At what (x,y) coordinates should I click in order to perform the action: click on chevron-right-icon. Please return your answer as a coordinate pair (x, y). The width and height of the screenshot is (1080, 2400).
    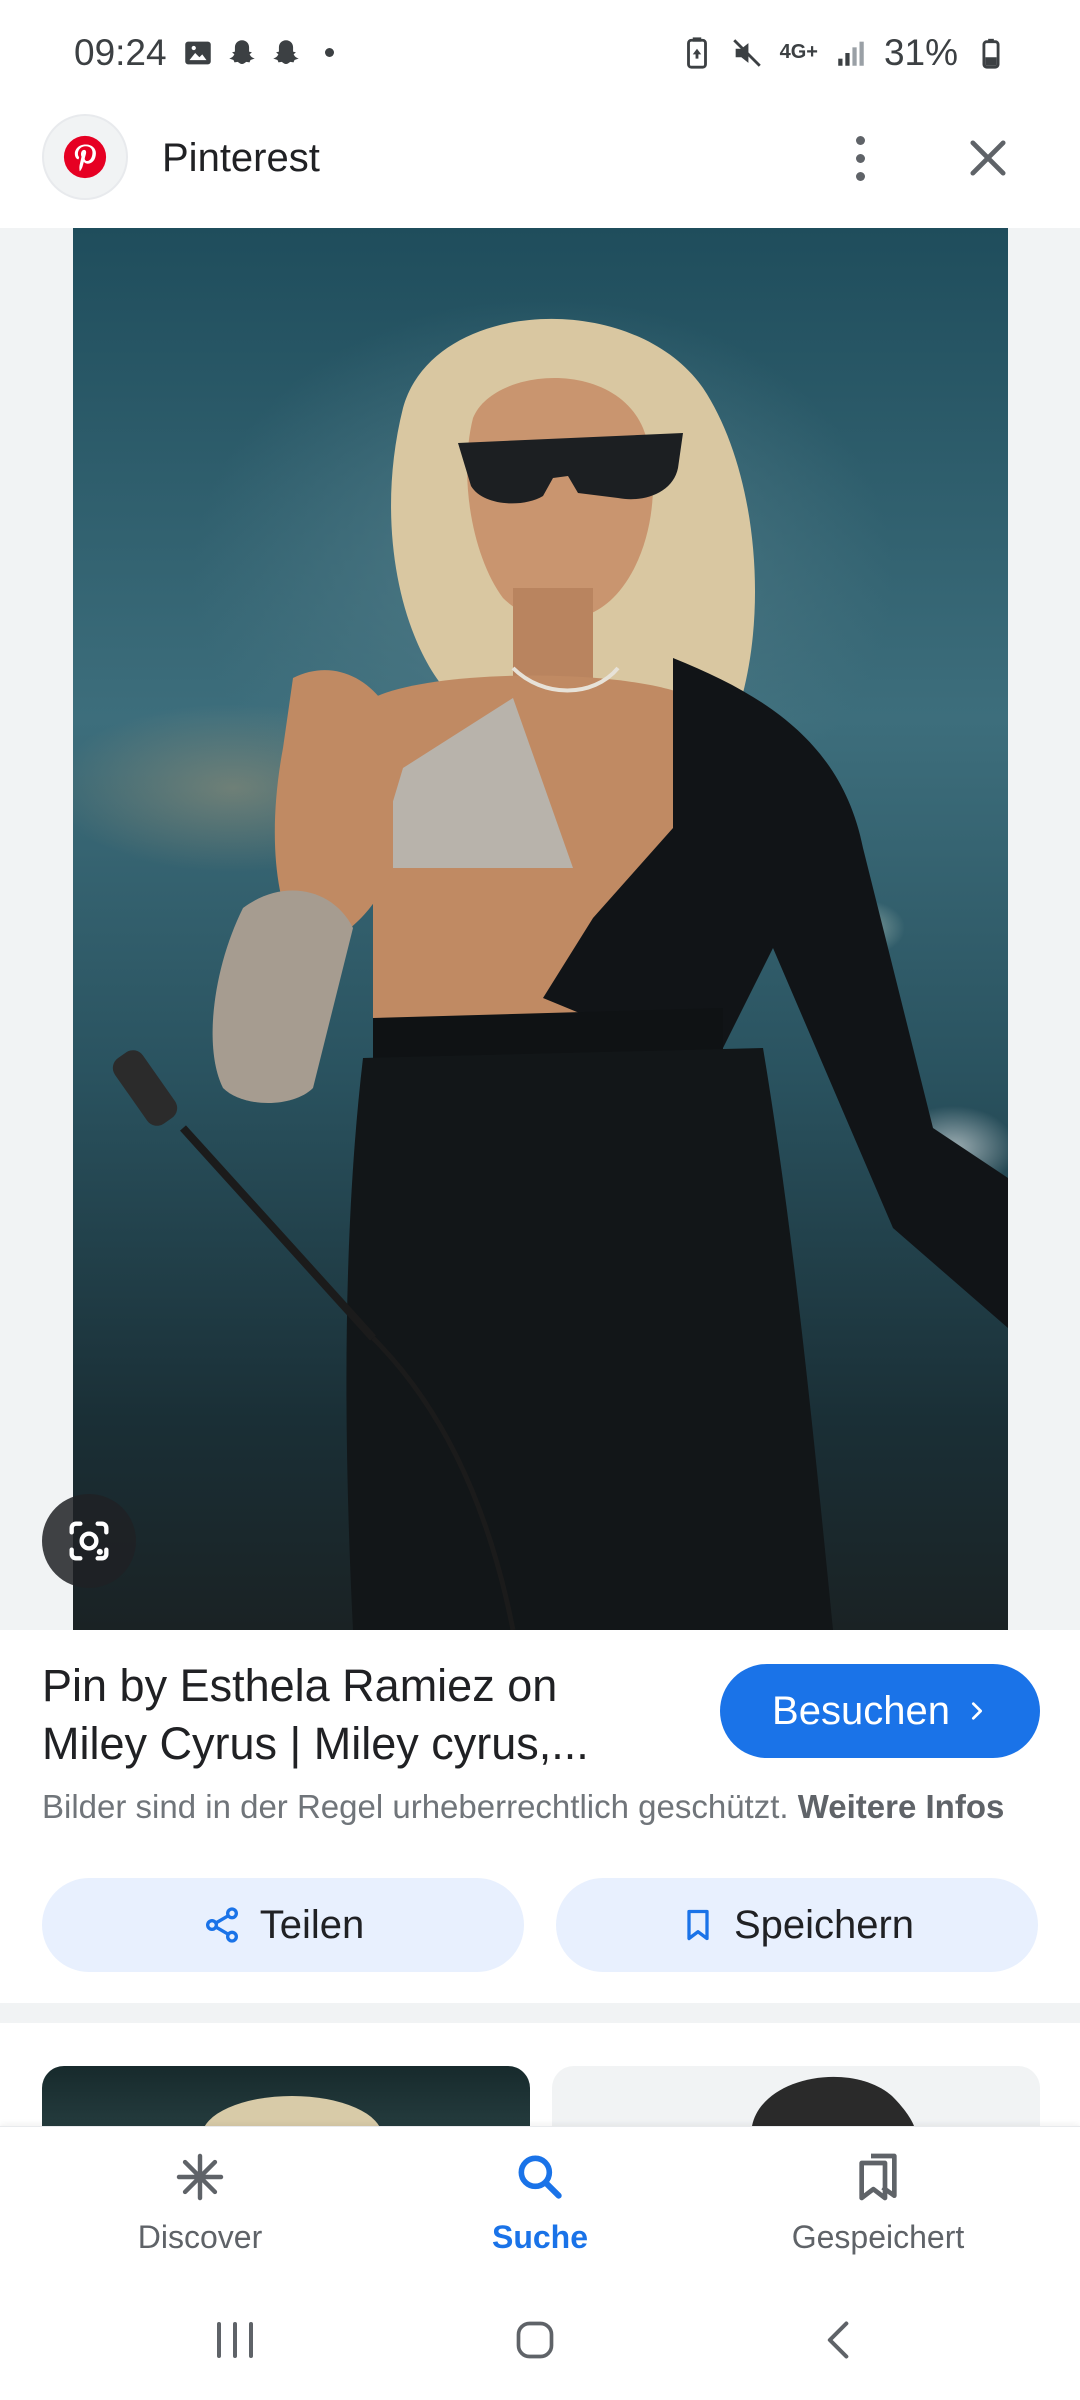
    Looking at the image, I should click on (976, 1711).